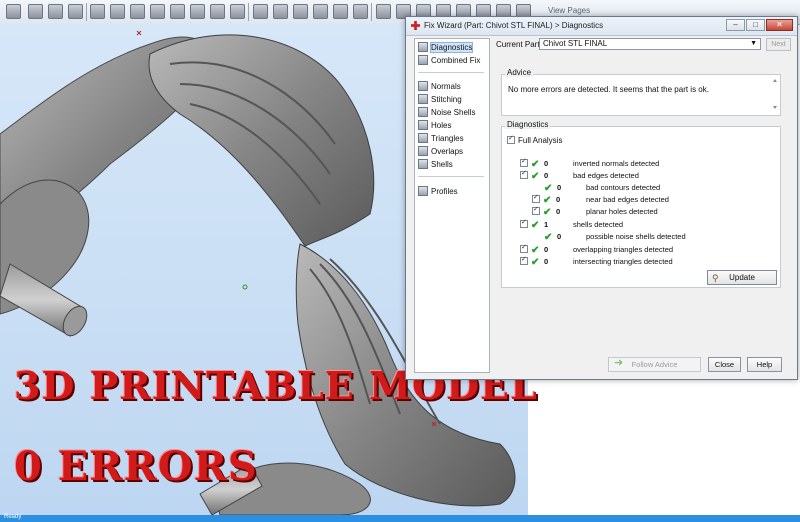 The width and height of the screenshot is (800, 522). Describe the element at coordinates (415, 25) in the screenshot. I see `red-cross-icon` at that location.